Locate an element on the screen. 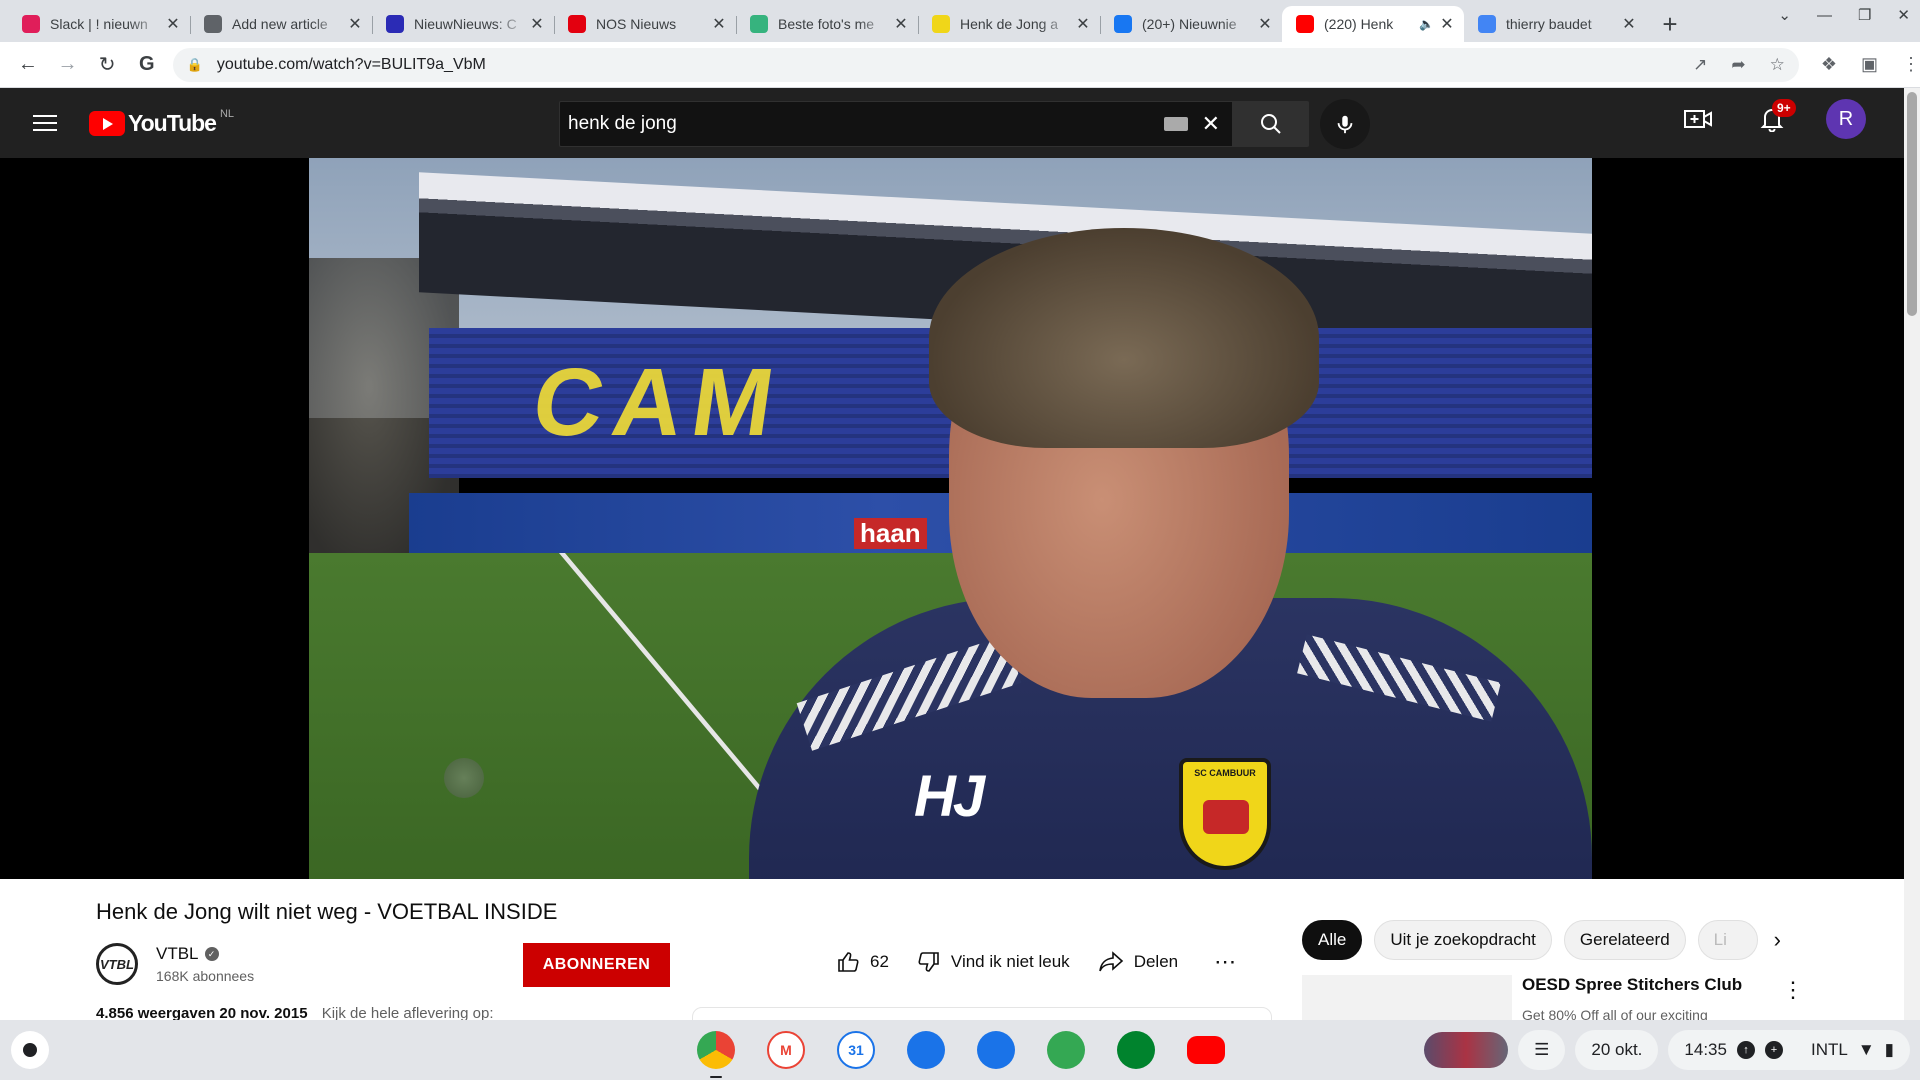  youtube-logo: YouTube NL is located at coordinates (161, 122).